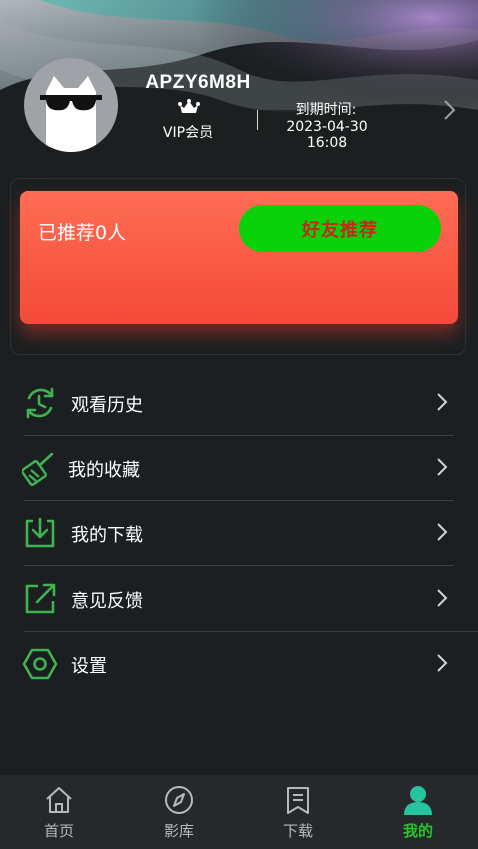  I want to click on tab-label: 首页, so click(58, 831).